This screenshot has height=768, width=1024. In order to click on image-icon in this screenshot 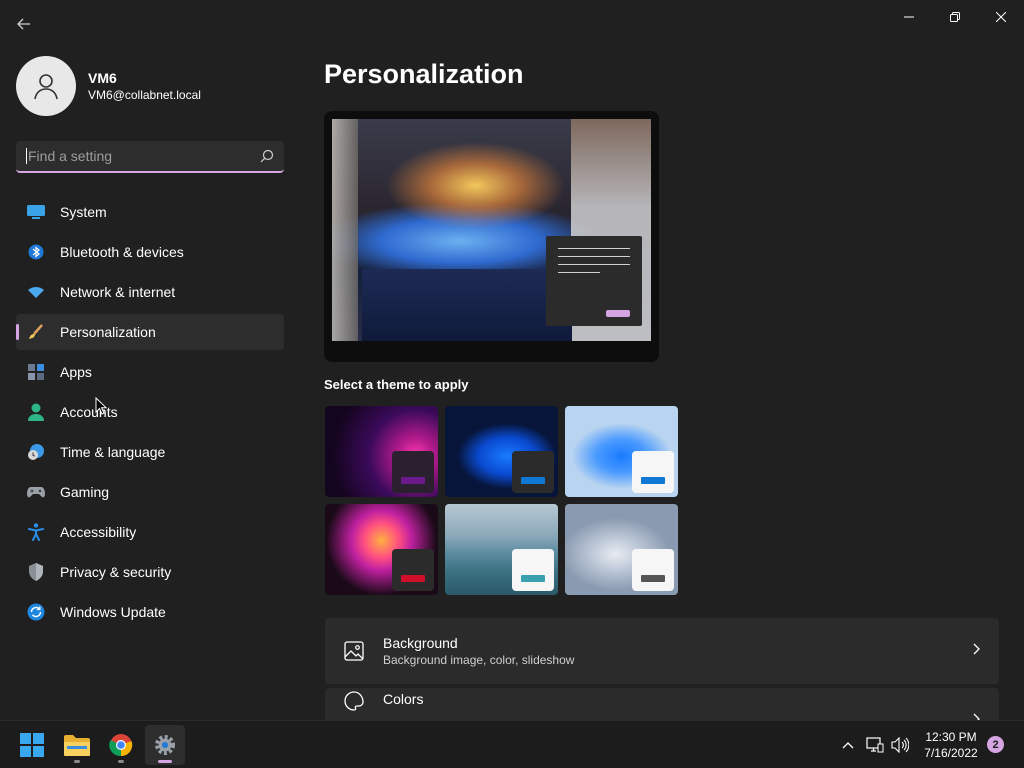, I will do `click(354, 651)`.